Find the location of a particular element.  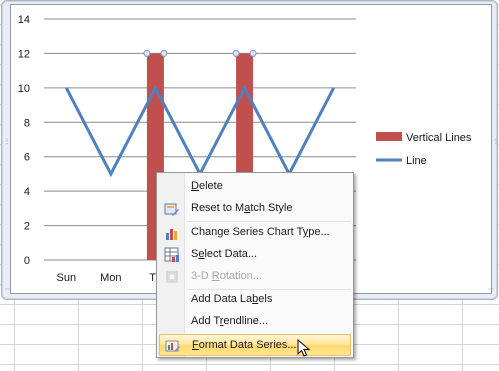

menu-item-reset-style: Reset to Match Style is located at coordinates (255, 209).